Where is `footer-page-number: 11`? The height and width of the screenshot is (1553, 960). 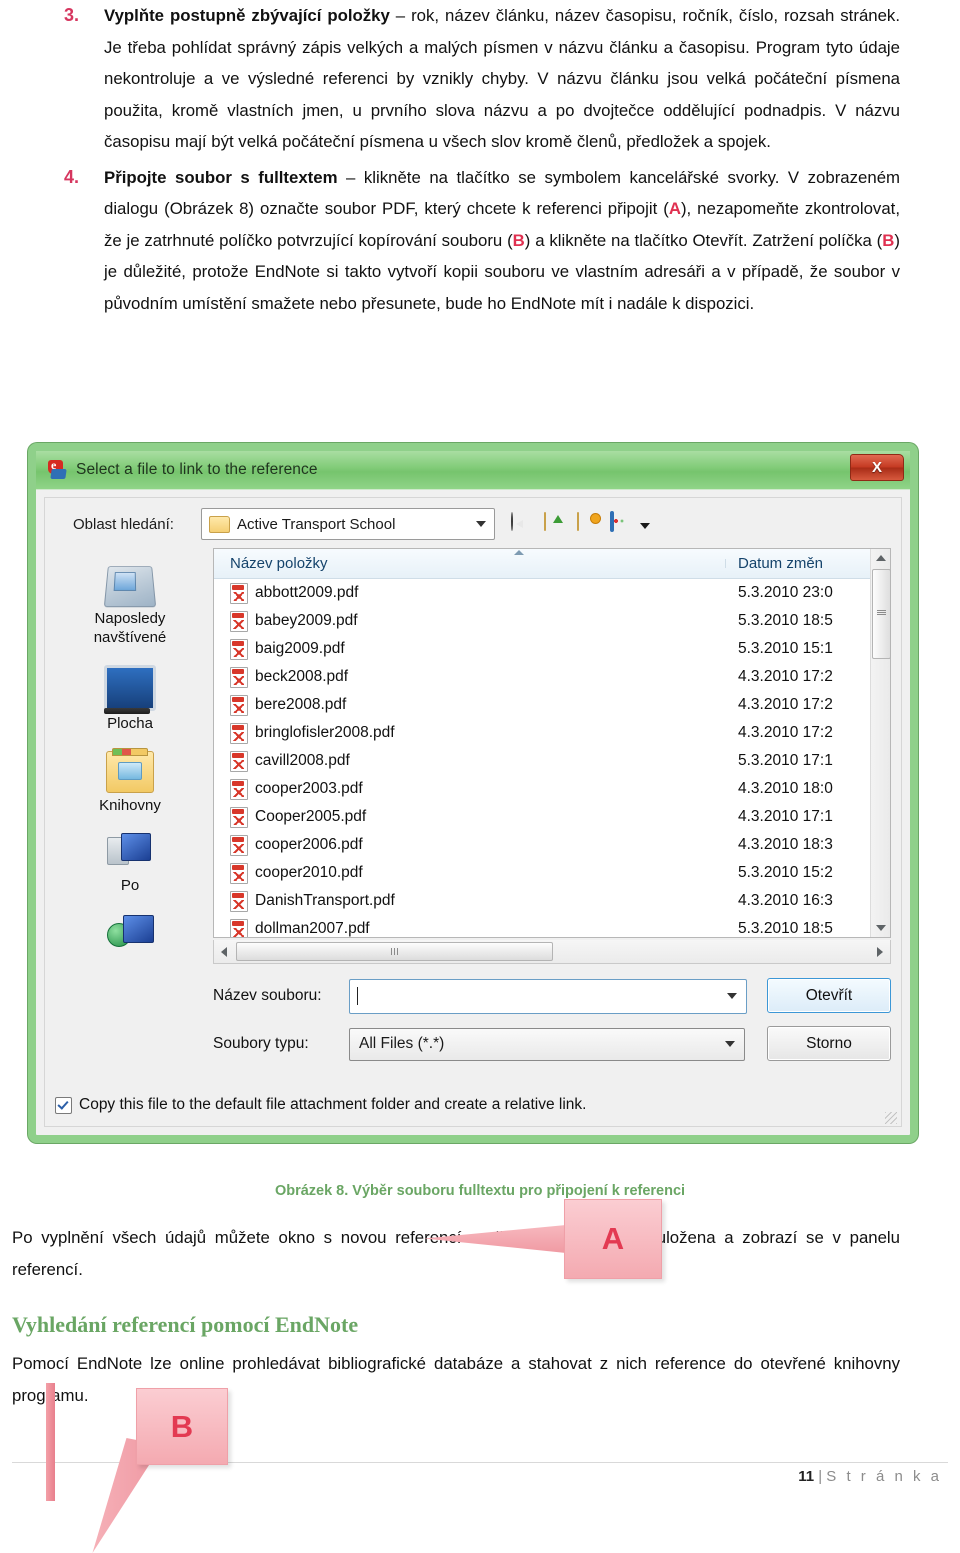 footer-page-number: 11 is located at coordinates (806, 1476).